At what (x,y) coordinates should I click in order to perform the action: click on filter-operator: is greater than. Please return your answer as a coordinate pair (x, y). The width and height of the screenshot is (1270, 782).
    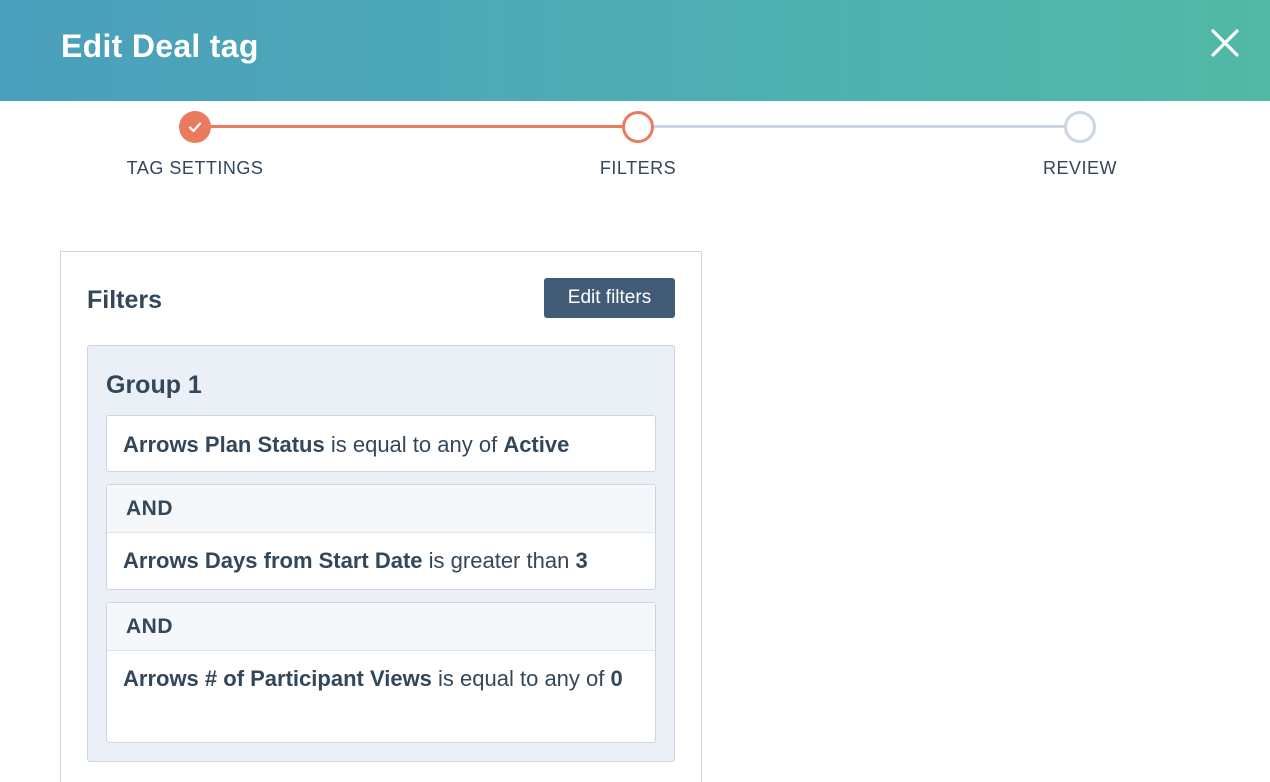
    Looking at the image, I should click on (499, 560).